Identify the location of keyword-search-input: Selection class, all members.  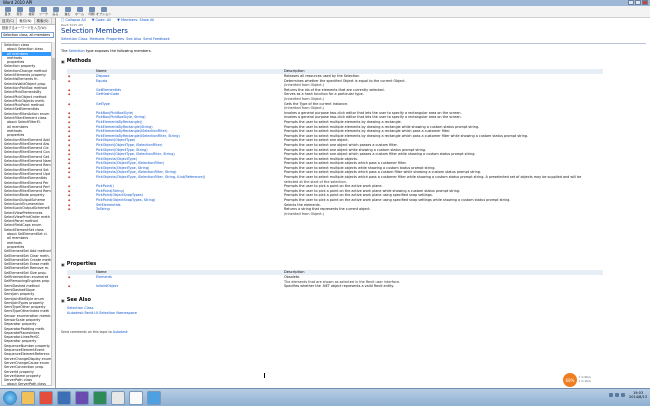
(27, 35).